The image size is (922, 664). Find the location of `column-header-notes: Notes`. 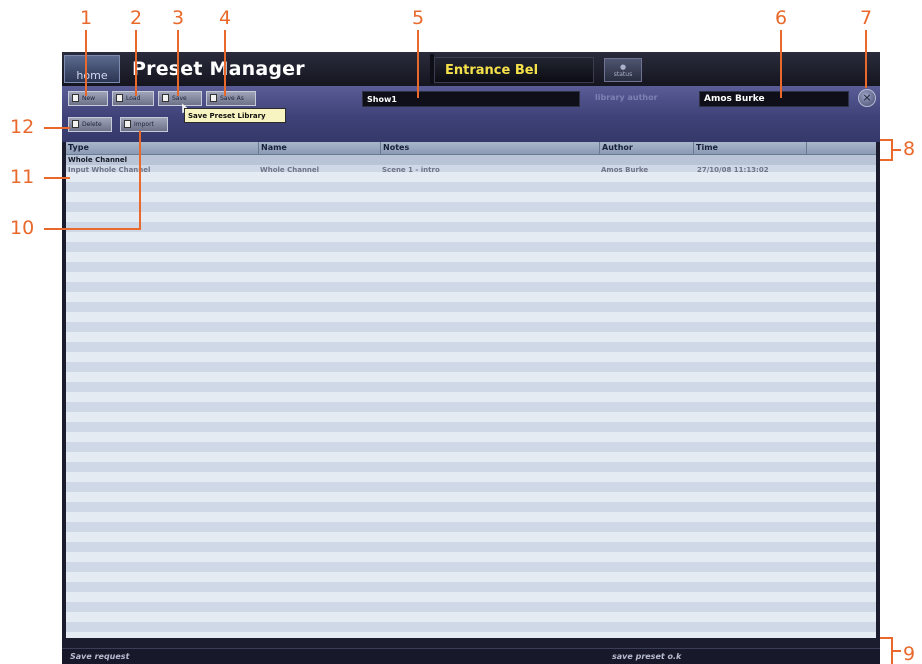

column-header-notes: Notes is located at coordinates (489, 148).